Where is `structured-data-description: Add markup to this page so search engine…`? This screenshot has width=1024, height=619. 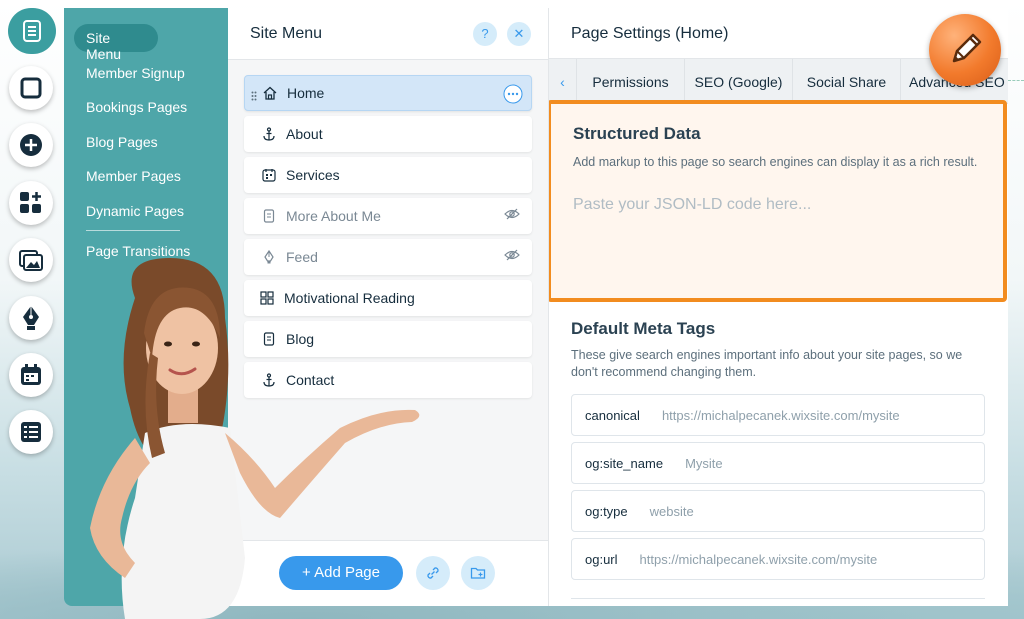
structured-data-description: Add markup to this page so search engine… is located at coordinates (775, 162).